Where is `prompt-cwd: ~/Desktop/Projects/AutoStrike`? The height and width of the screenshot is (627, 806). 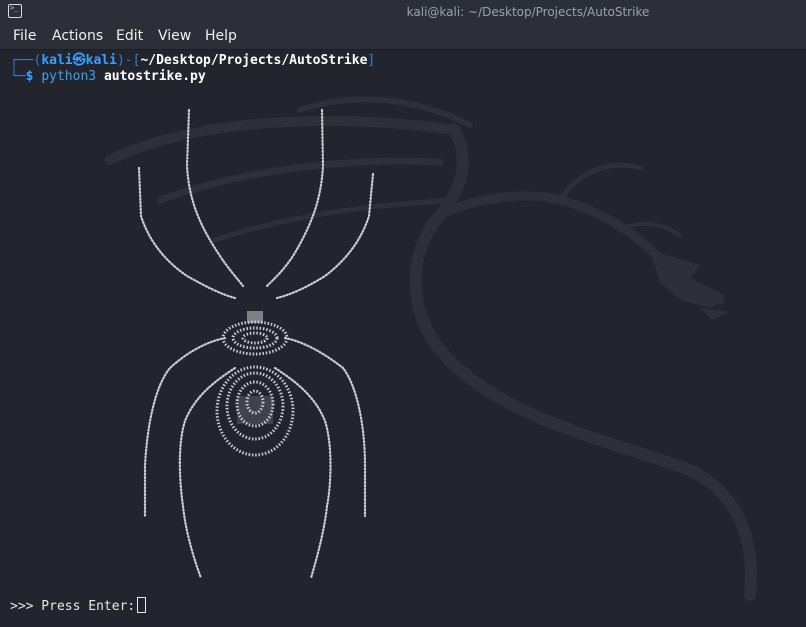
prompt-cwd: ~/Desktop/Projects/AutoStrike is located at coordinates (254, 60).